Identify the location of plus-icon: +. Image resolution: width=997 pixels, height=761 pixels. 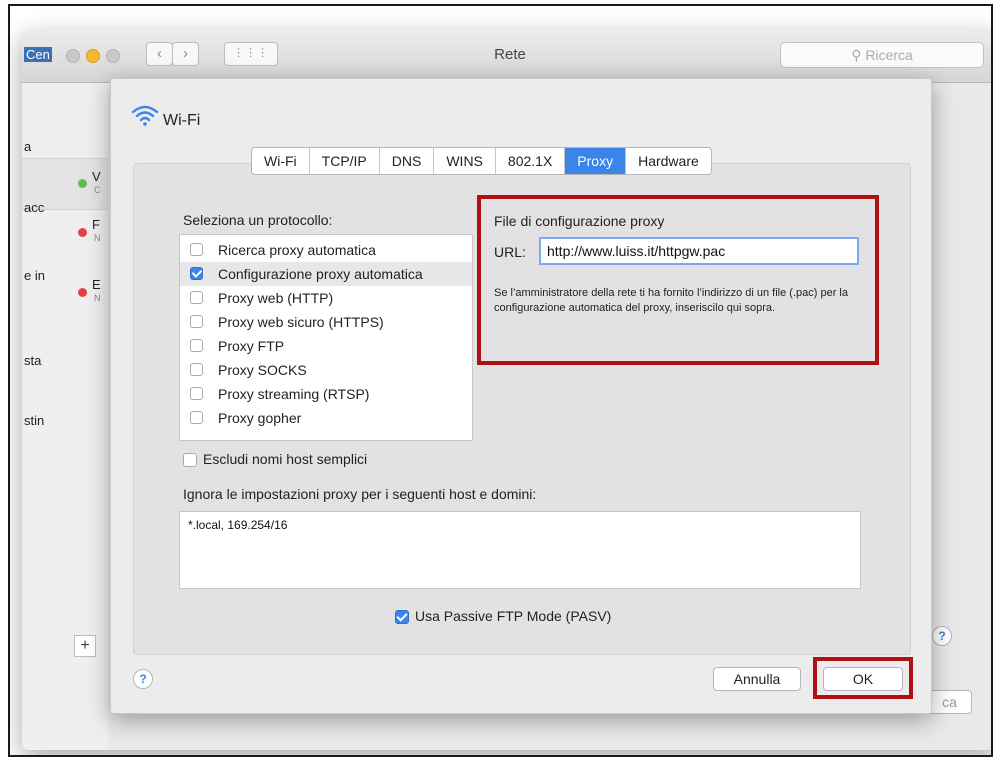
(85, 645).